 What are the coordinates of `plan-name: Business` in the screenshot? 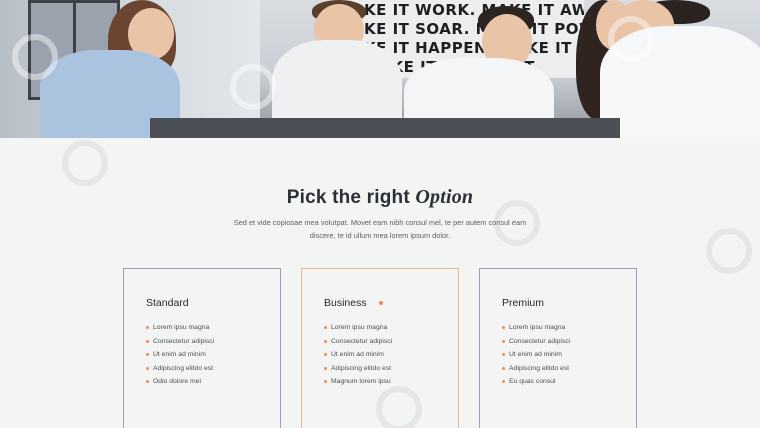 It's located at (345, 303).